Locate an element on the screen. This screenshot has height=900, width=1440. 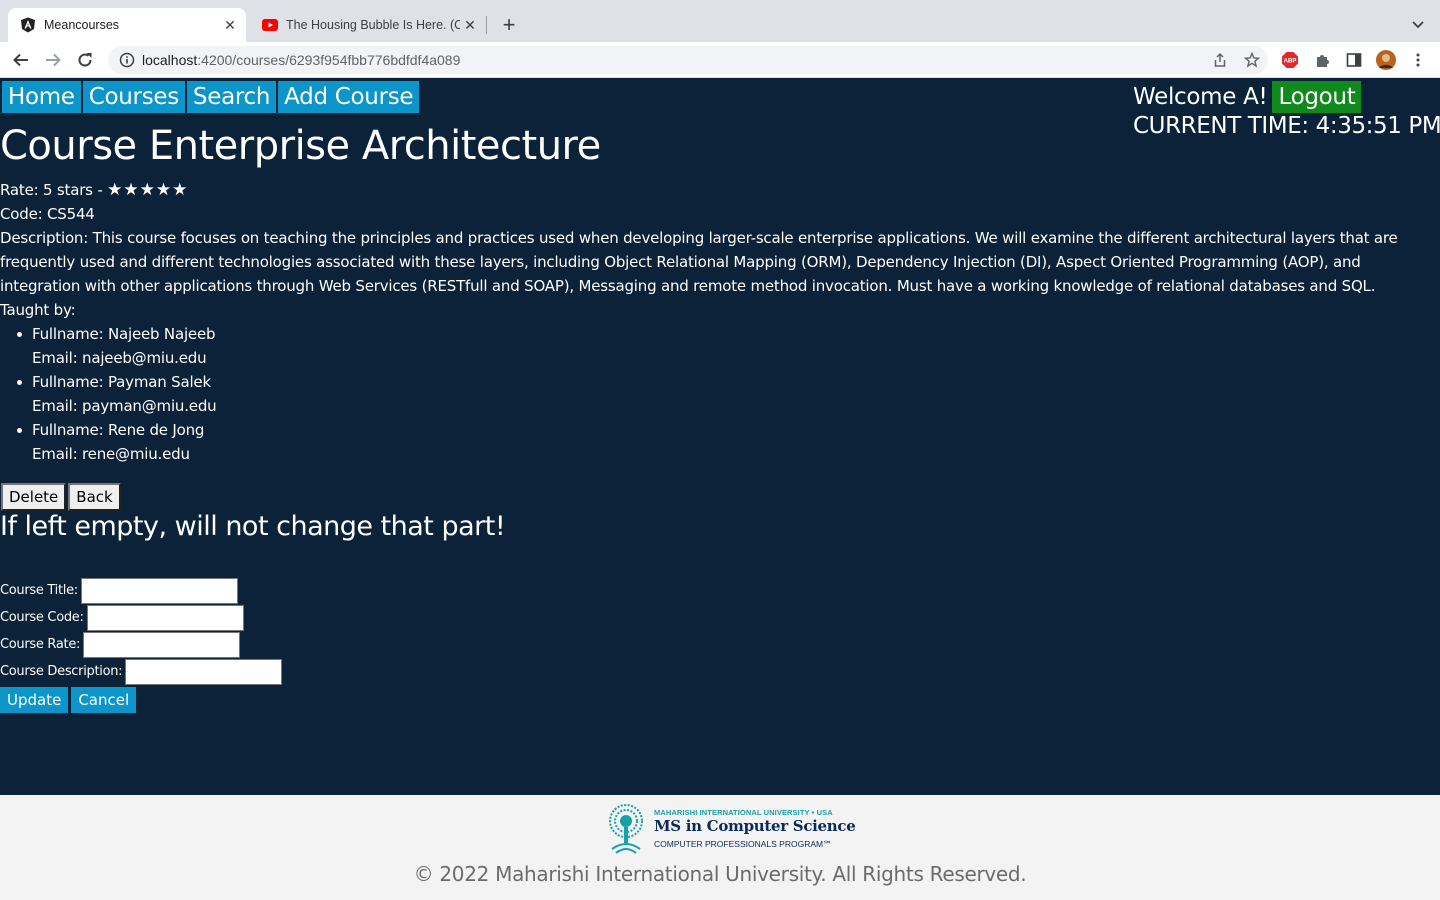
tab-youtube: The Housing Bubble Is Here. (C ✕ is located at coordinates (368, 25).